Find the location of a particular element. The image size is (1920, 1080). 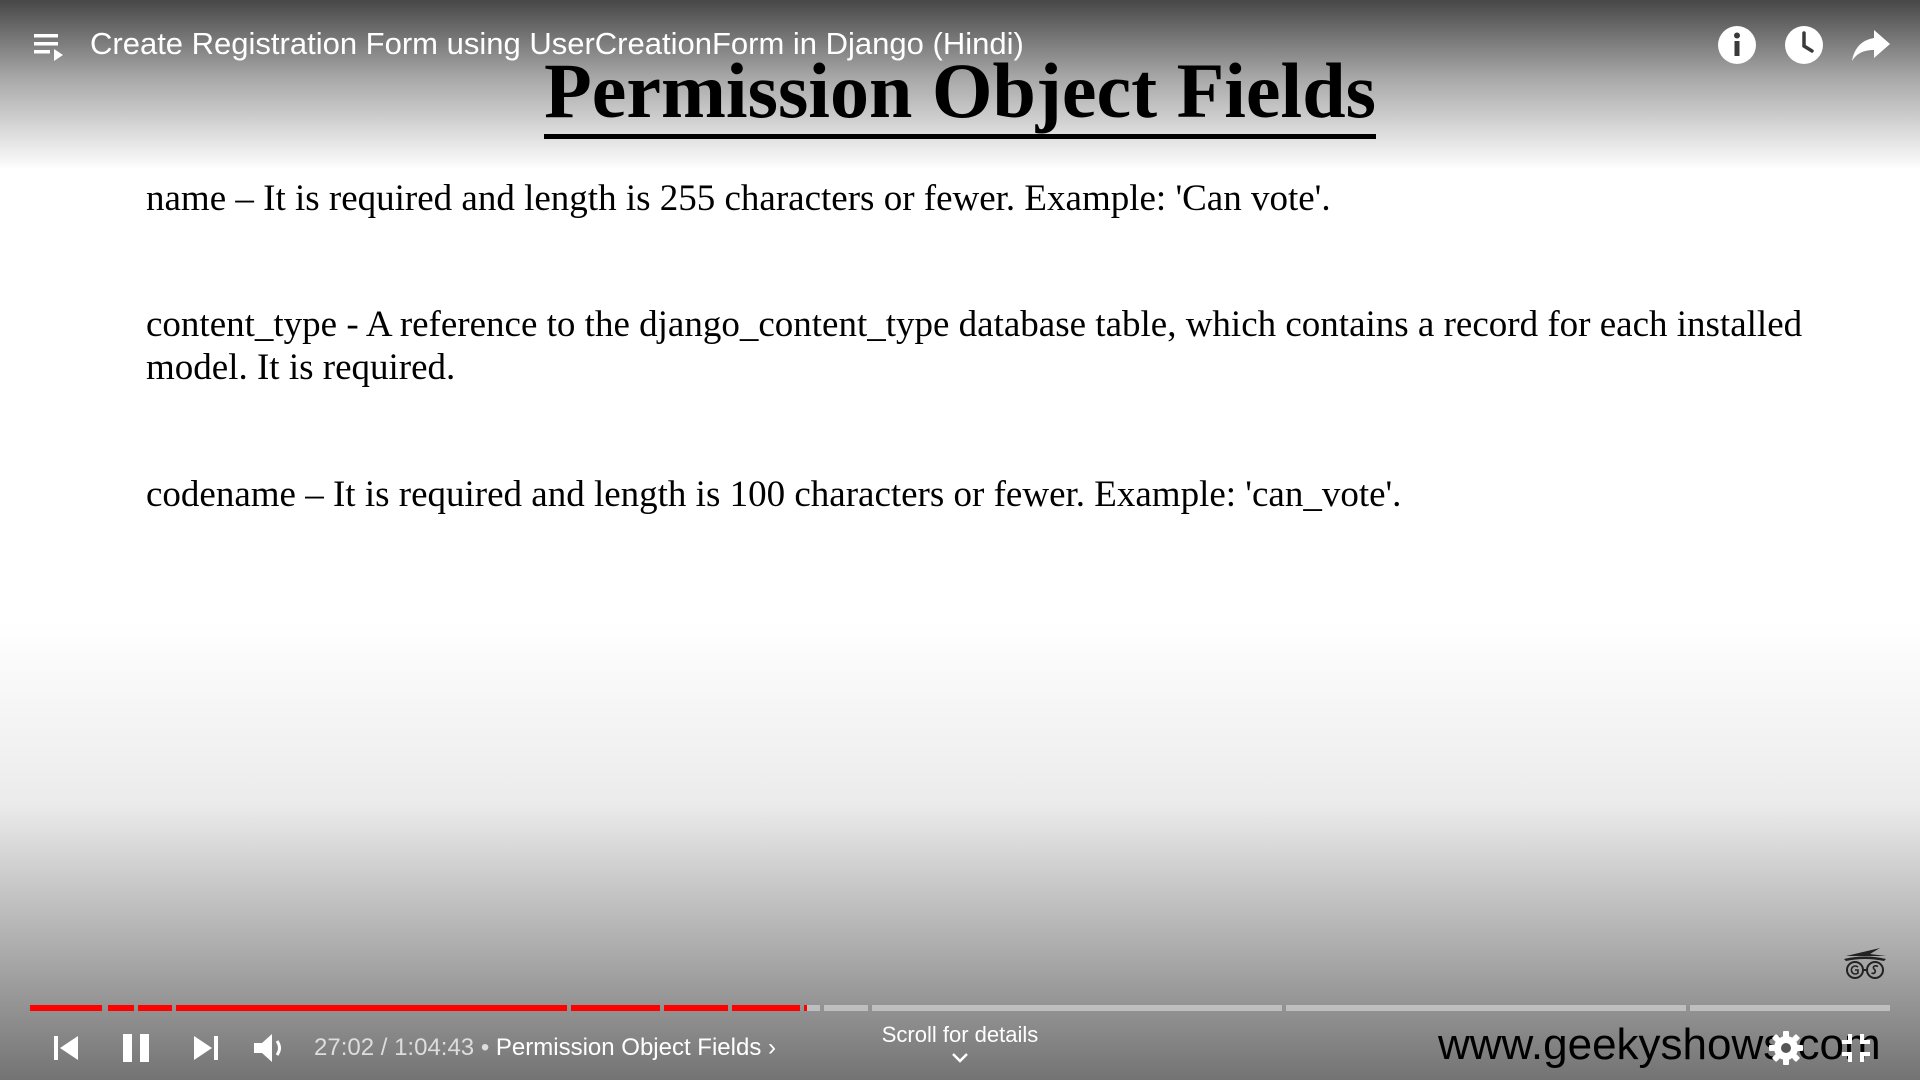

settings-icon is located at coordinates (1786, 1048).